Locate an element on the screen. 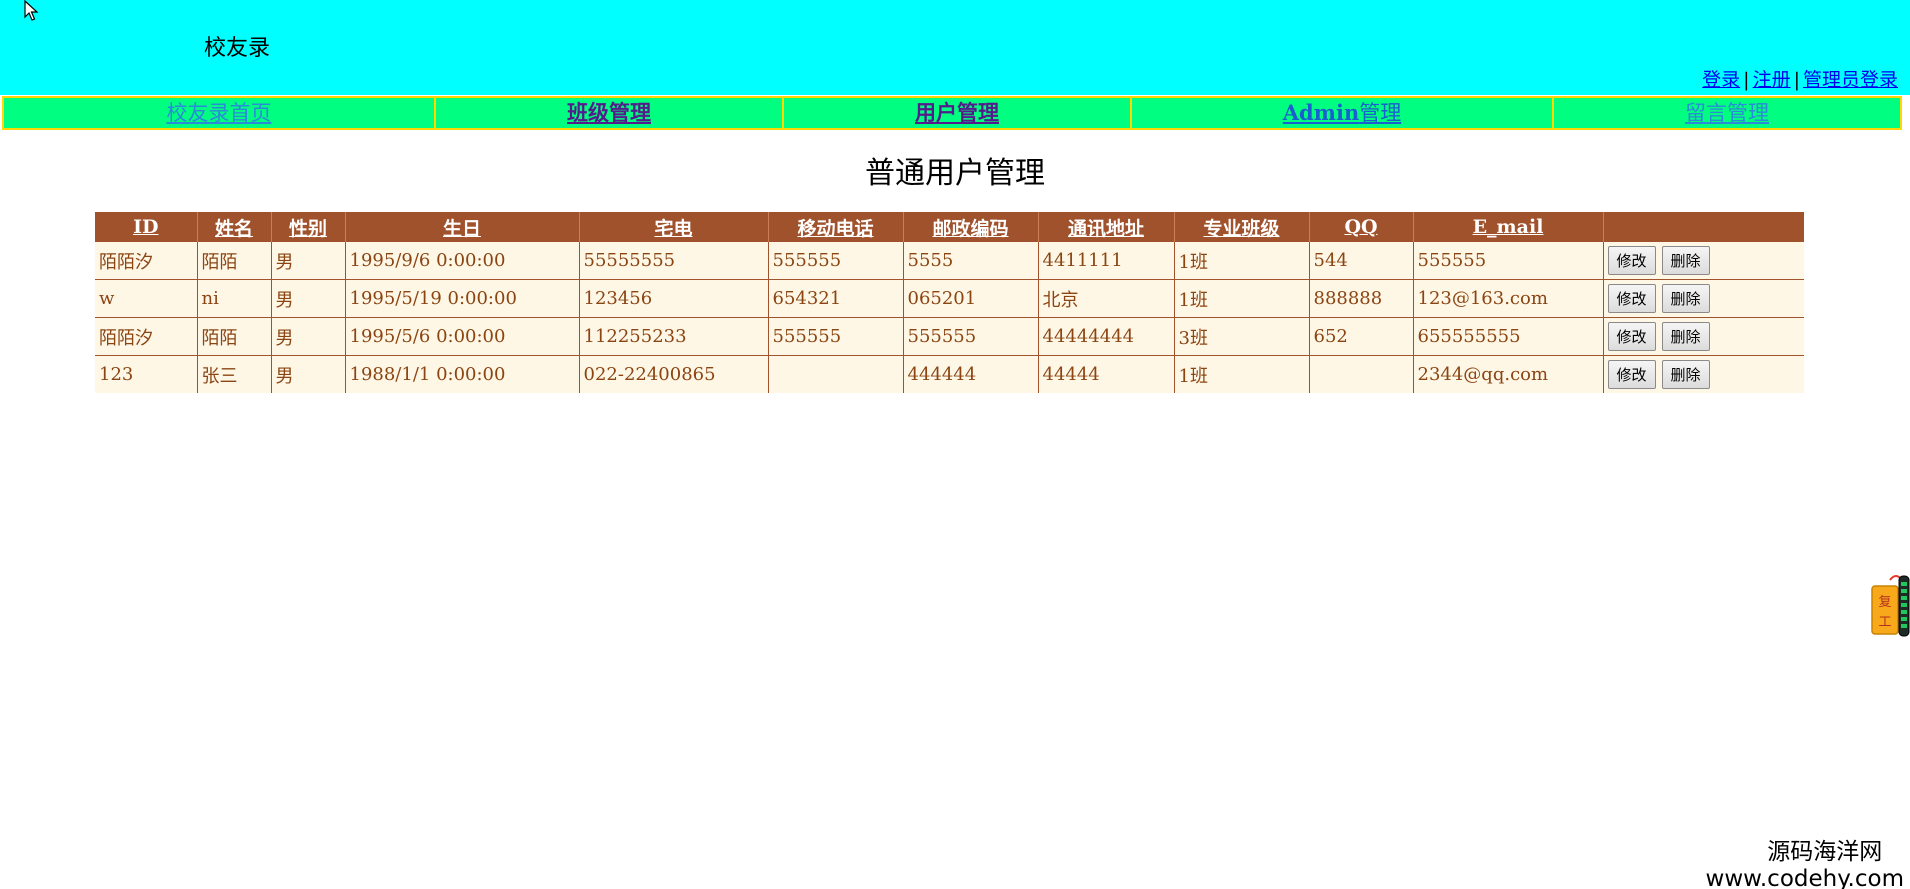 This screenshot has width=1910, height=889. column-header-id: ID is located at coordinates (146, 227).